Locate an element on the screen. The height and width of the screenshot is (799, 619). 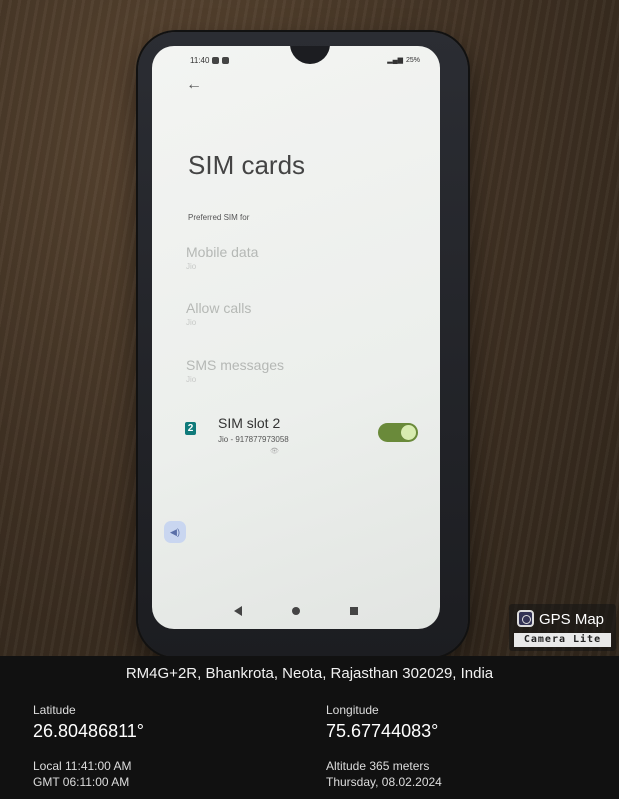
section-label: Preferred SIM for is located at coordinates (219, 217).